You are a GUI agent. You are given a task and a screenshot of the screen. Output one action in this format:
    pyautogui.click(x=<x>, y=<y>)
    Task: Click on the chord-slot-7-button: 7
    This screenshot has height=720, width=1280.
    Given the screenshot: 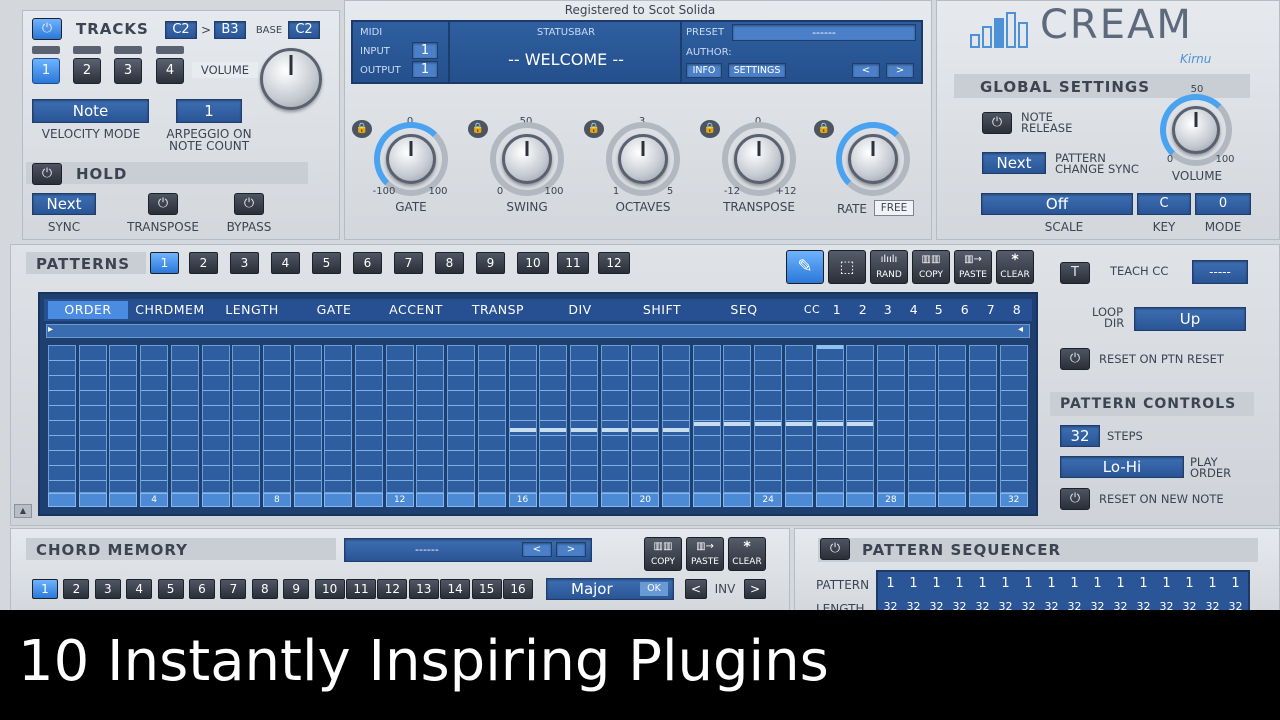 What is the action you would take?
    pyautogui.click(x=233, y=589)
    